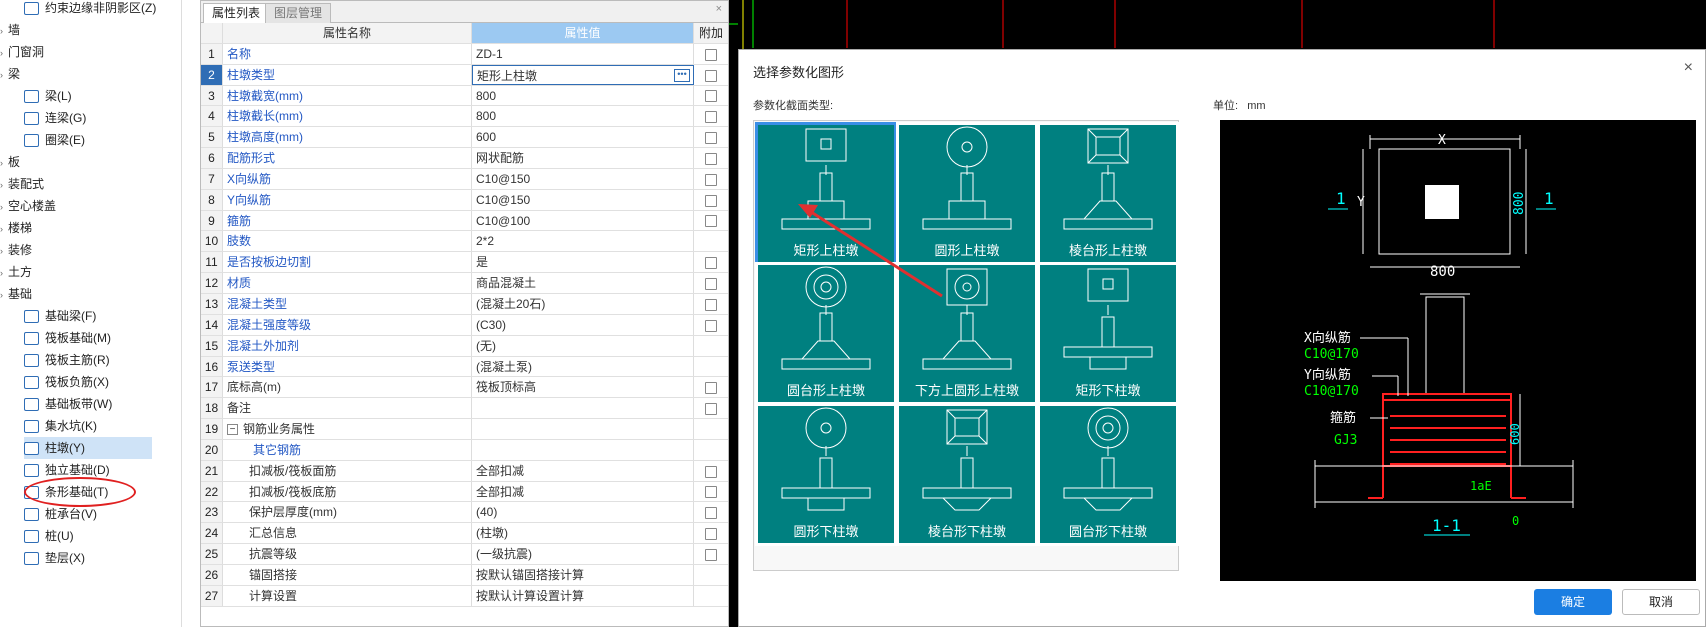 Image resolution: width=1706 pixels, height=630 pixels. What do you see at coordinates (464, 596) in the screenshot?
I see `table-row: 27 计算设置 按默认计算设置计算` at bounding box center [464, 596].